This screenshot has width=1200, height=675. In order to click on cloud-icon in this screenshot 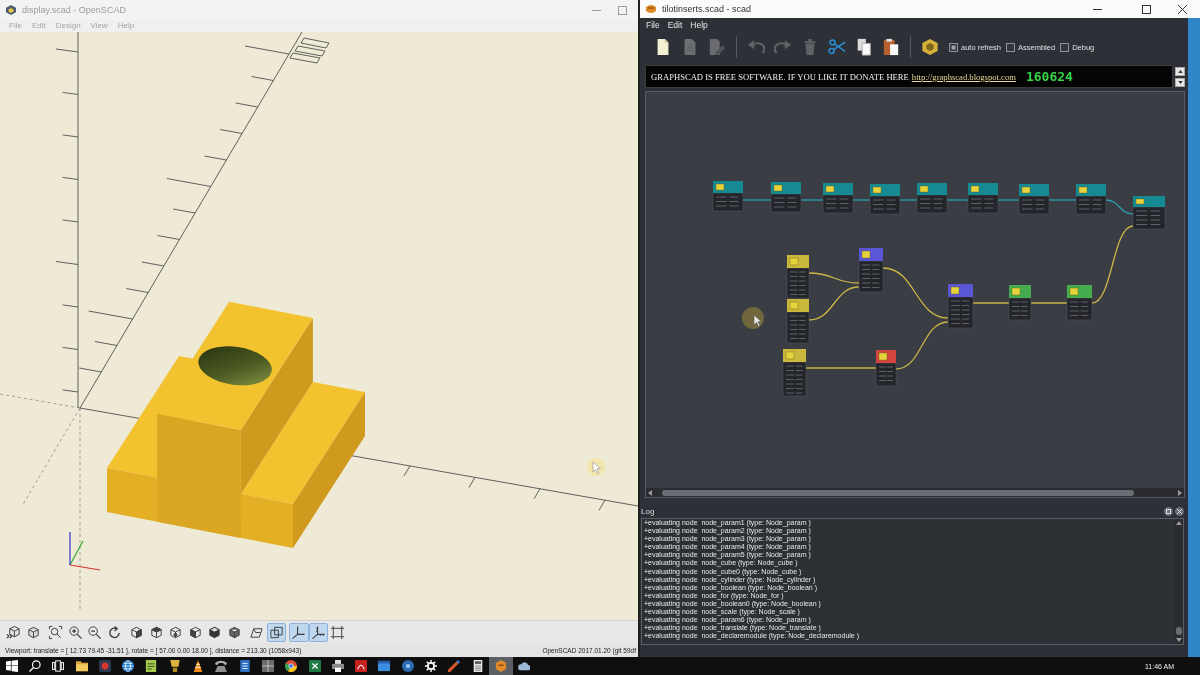, I will do `click(524, 666)`.